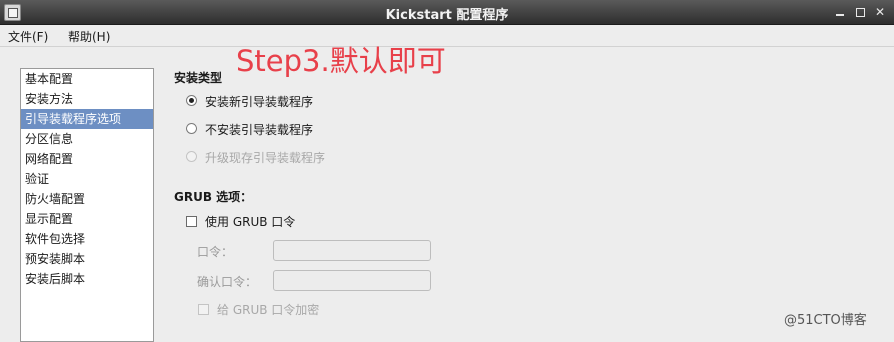  What do you see at coordinates (87, 199) in the screenshot?
I see `sidebar-item-firewall: 防火墙配置` at bounding box center [87, 199].